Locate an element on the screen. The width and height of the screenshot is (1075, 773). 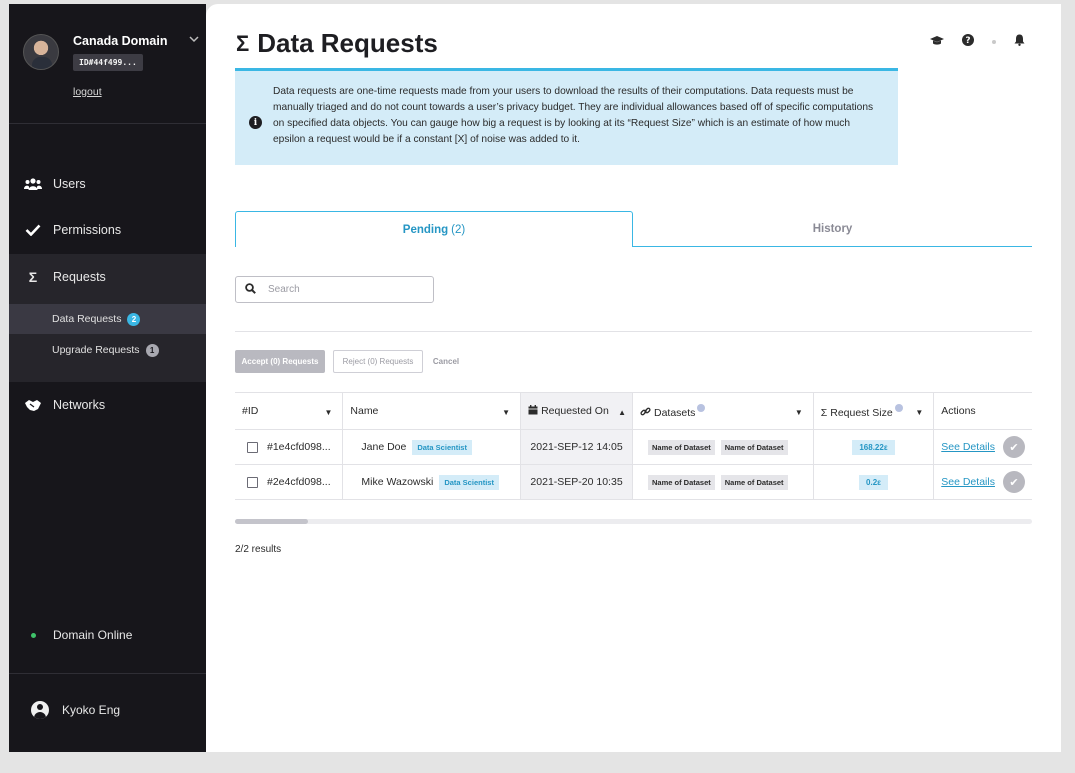
cancel-button: Cancel is located at coordinates (446, 361).